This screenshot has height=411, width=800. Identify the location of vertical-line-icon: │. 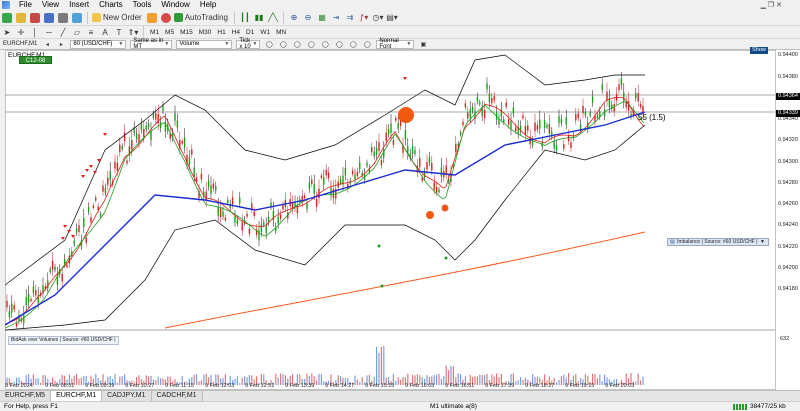
(35, 32).